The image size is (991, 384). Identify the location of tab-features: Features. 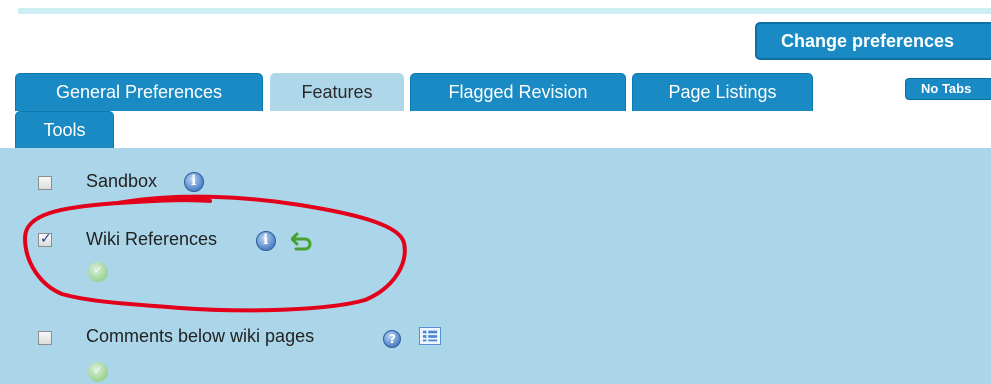
(337, 92).